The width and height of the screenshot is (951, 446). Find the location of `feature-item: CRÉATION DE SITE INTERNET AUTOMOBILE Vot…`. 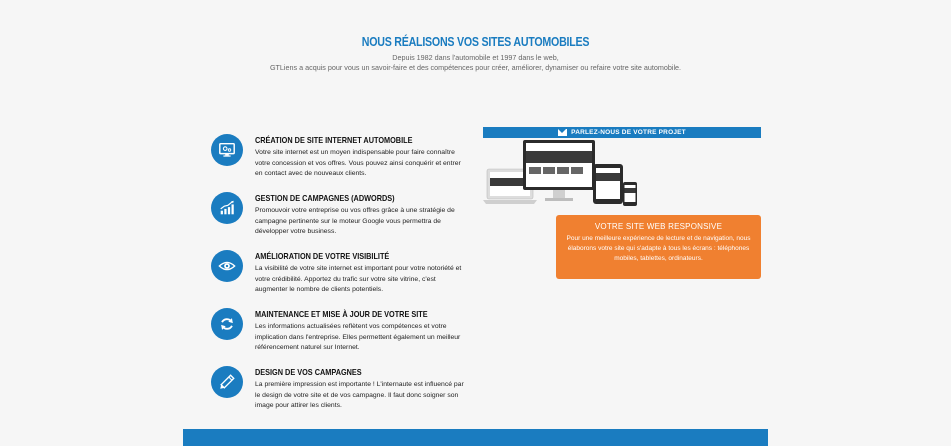

feature-item: CRÉATION DE SITE INTERNET AUTOMOBILE Vot… is located at coordinates (342, 157).